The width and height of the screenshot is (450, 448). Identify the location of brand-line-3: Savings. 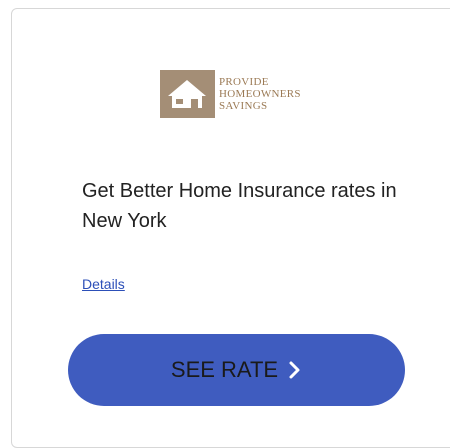
(243, 106).